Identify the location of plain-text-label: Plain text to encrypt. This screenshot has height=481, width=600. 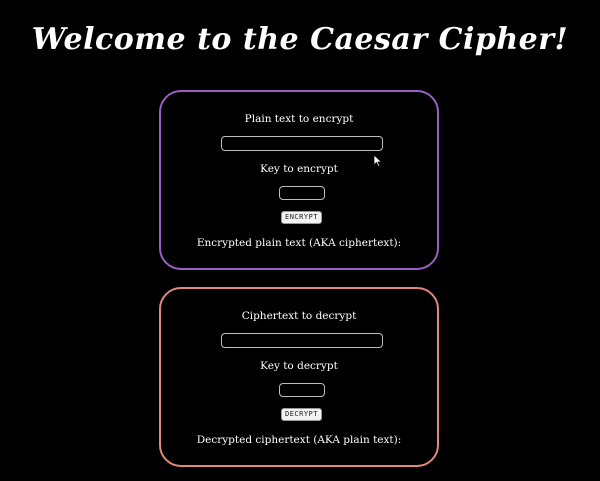
(299, 119).